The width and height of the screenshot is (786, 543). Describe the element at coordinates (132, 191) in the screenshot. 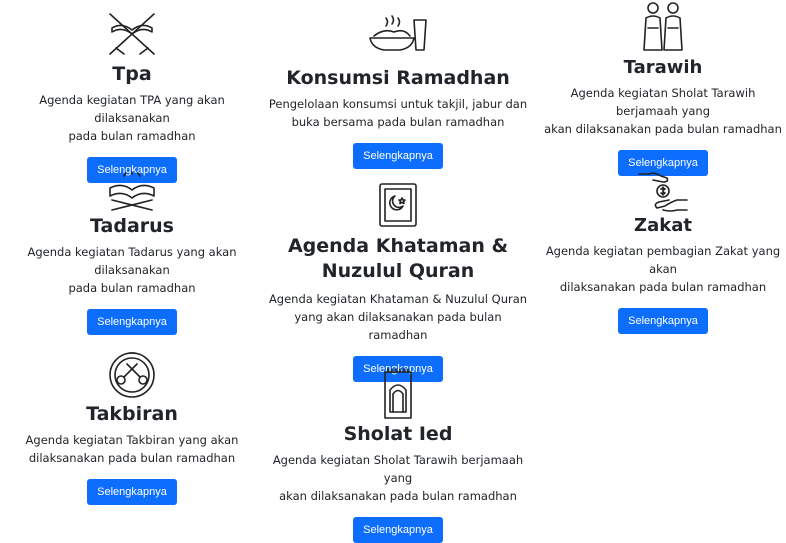

I see `open-quran-icon` at that location.